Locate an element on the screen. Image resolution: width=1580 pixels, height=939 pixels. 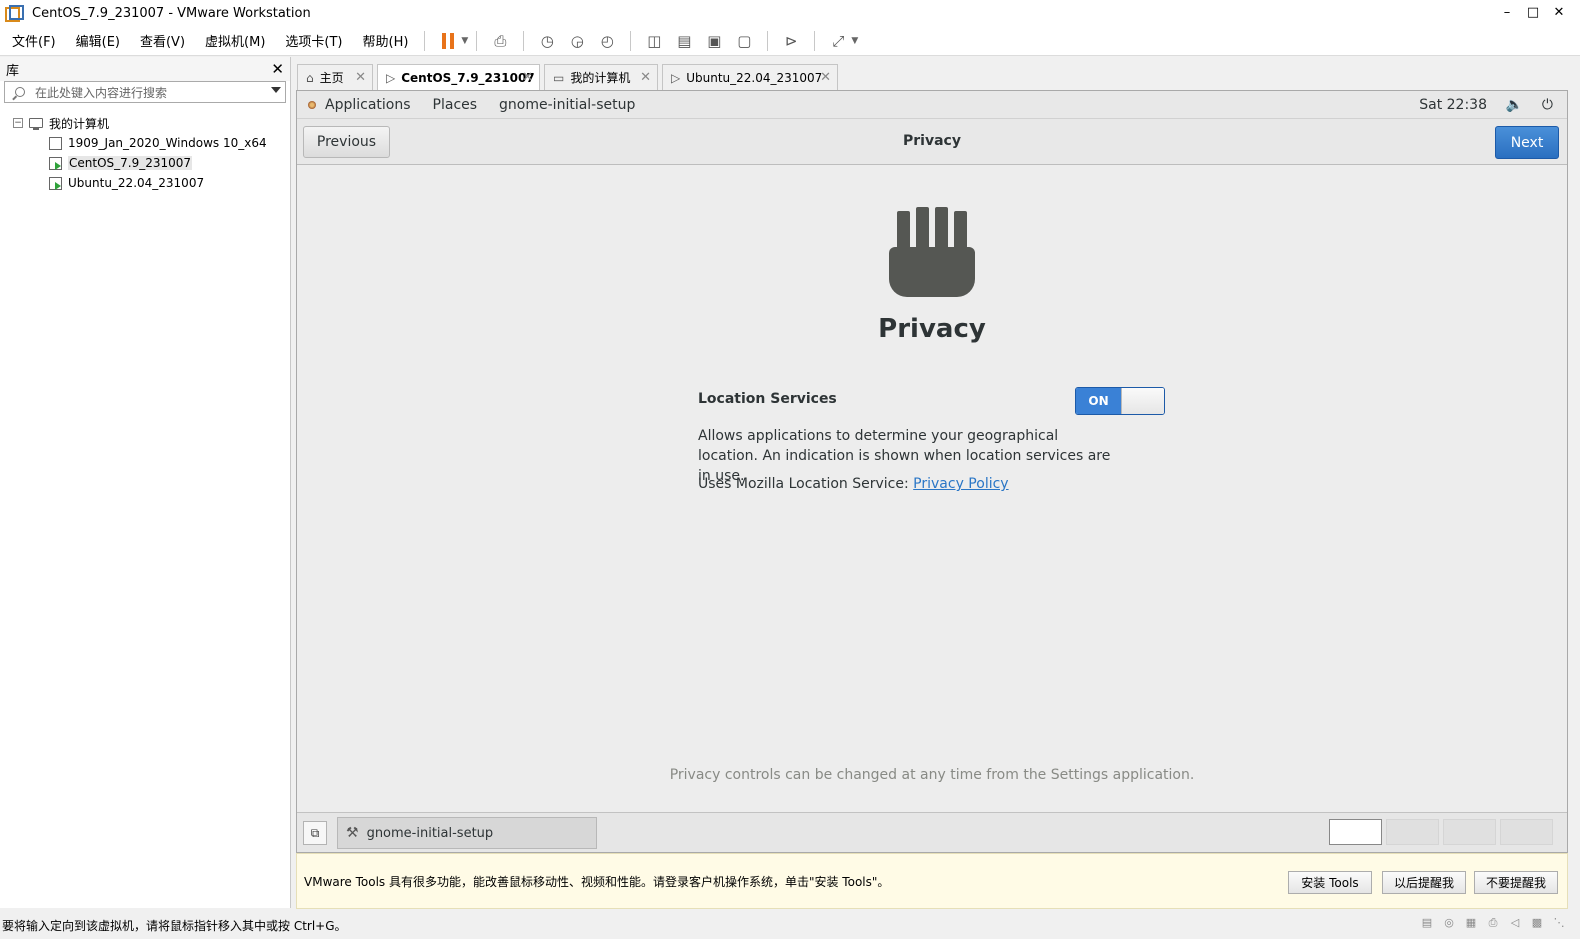
vm-running-icon: ▷ is located at coordinates (676, 77).